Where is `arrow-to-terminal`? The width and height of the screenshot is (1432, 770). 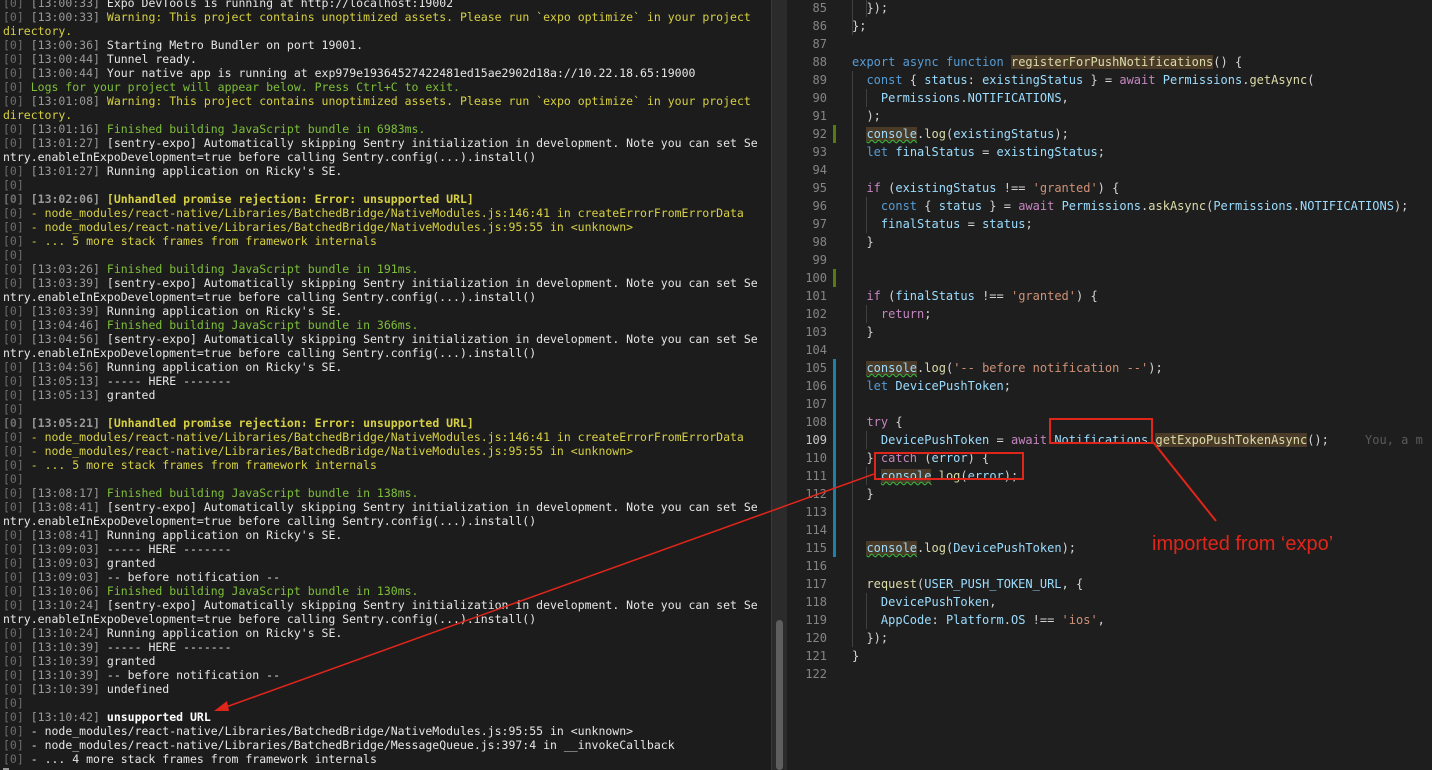
arrow-to-terminal is located at coordinates (550, 590).